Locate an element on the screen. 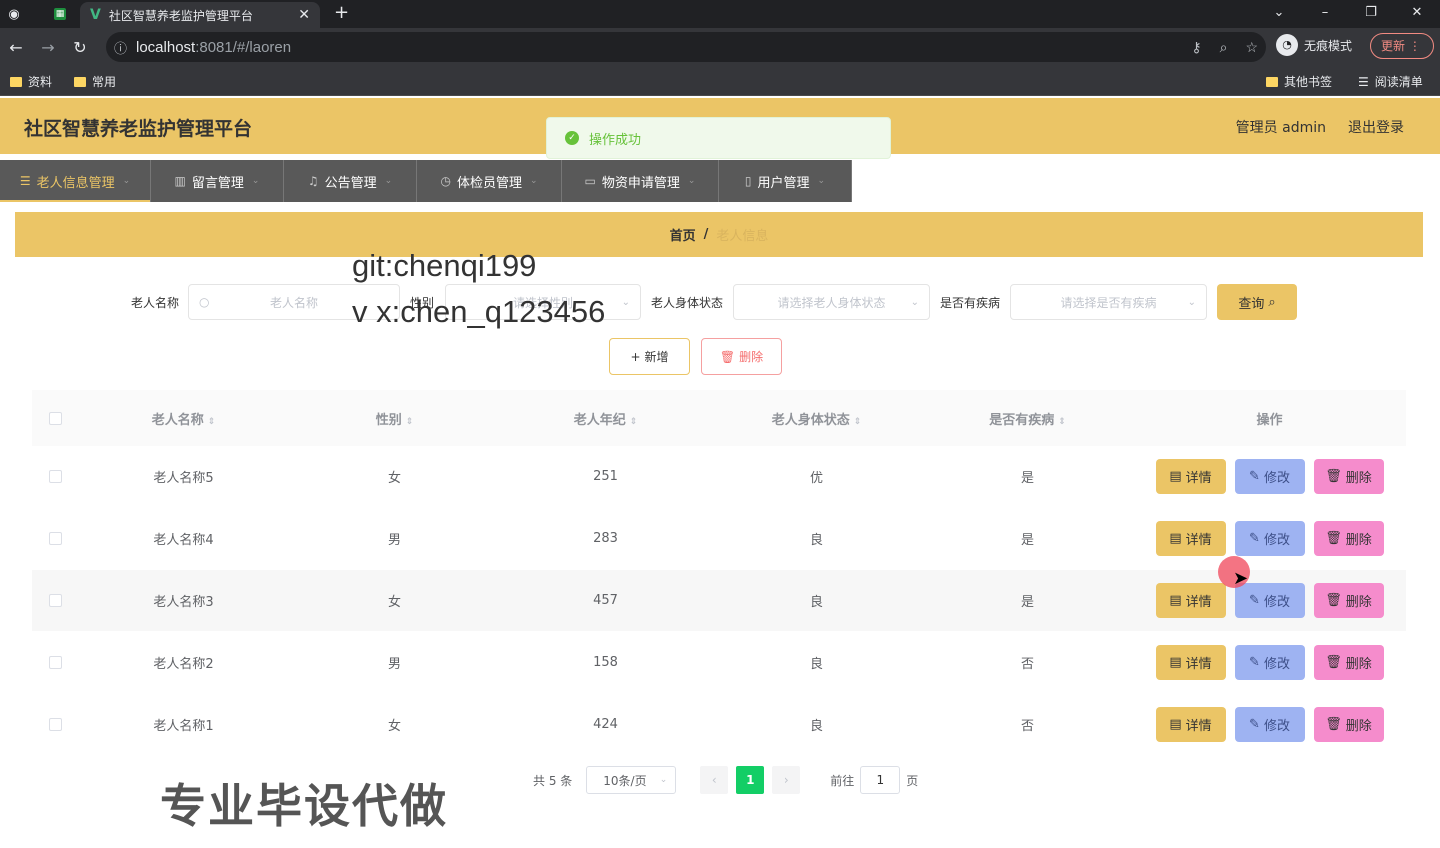 The width and height of the screenshot is (1440, 848). nav-item-messages: ▥ 留言管理 ⌄ is located at coordinates (217, 181).